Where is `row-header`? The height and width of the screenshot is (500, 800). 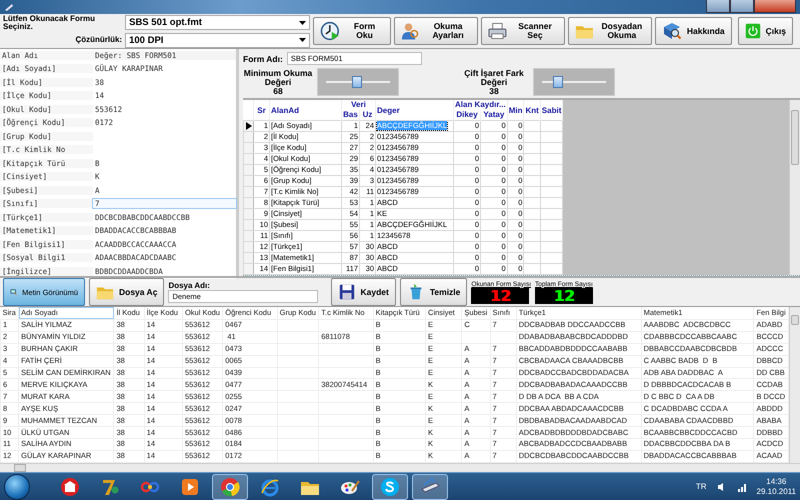 row-header is located at coordinates (249, 126).